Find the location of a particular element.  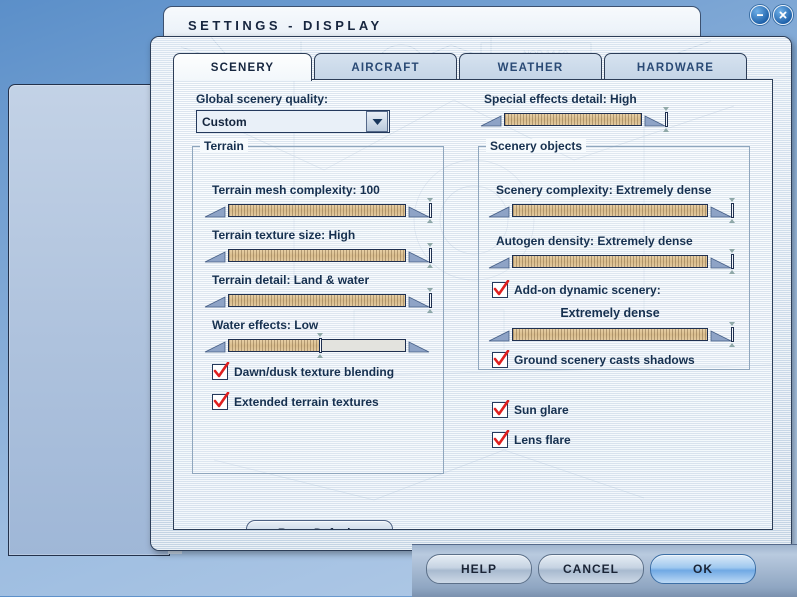

dawn-dusk-texture-blending-label: Dawn/dusk texture blending is located at coordinates (314, 372).